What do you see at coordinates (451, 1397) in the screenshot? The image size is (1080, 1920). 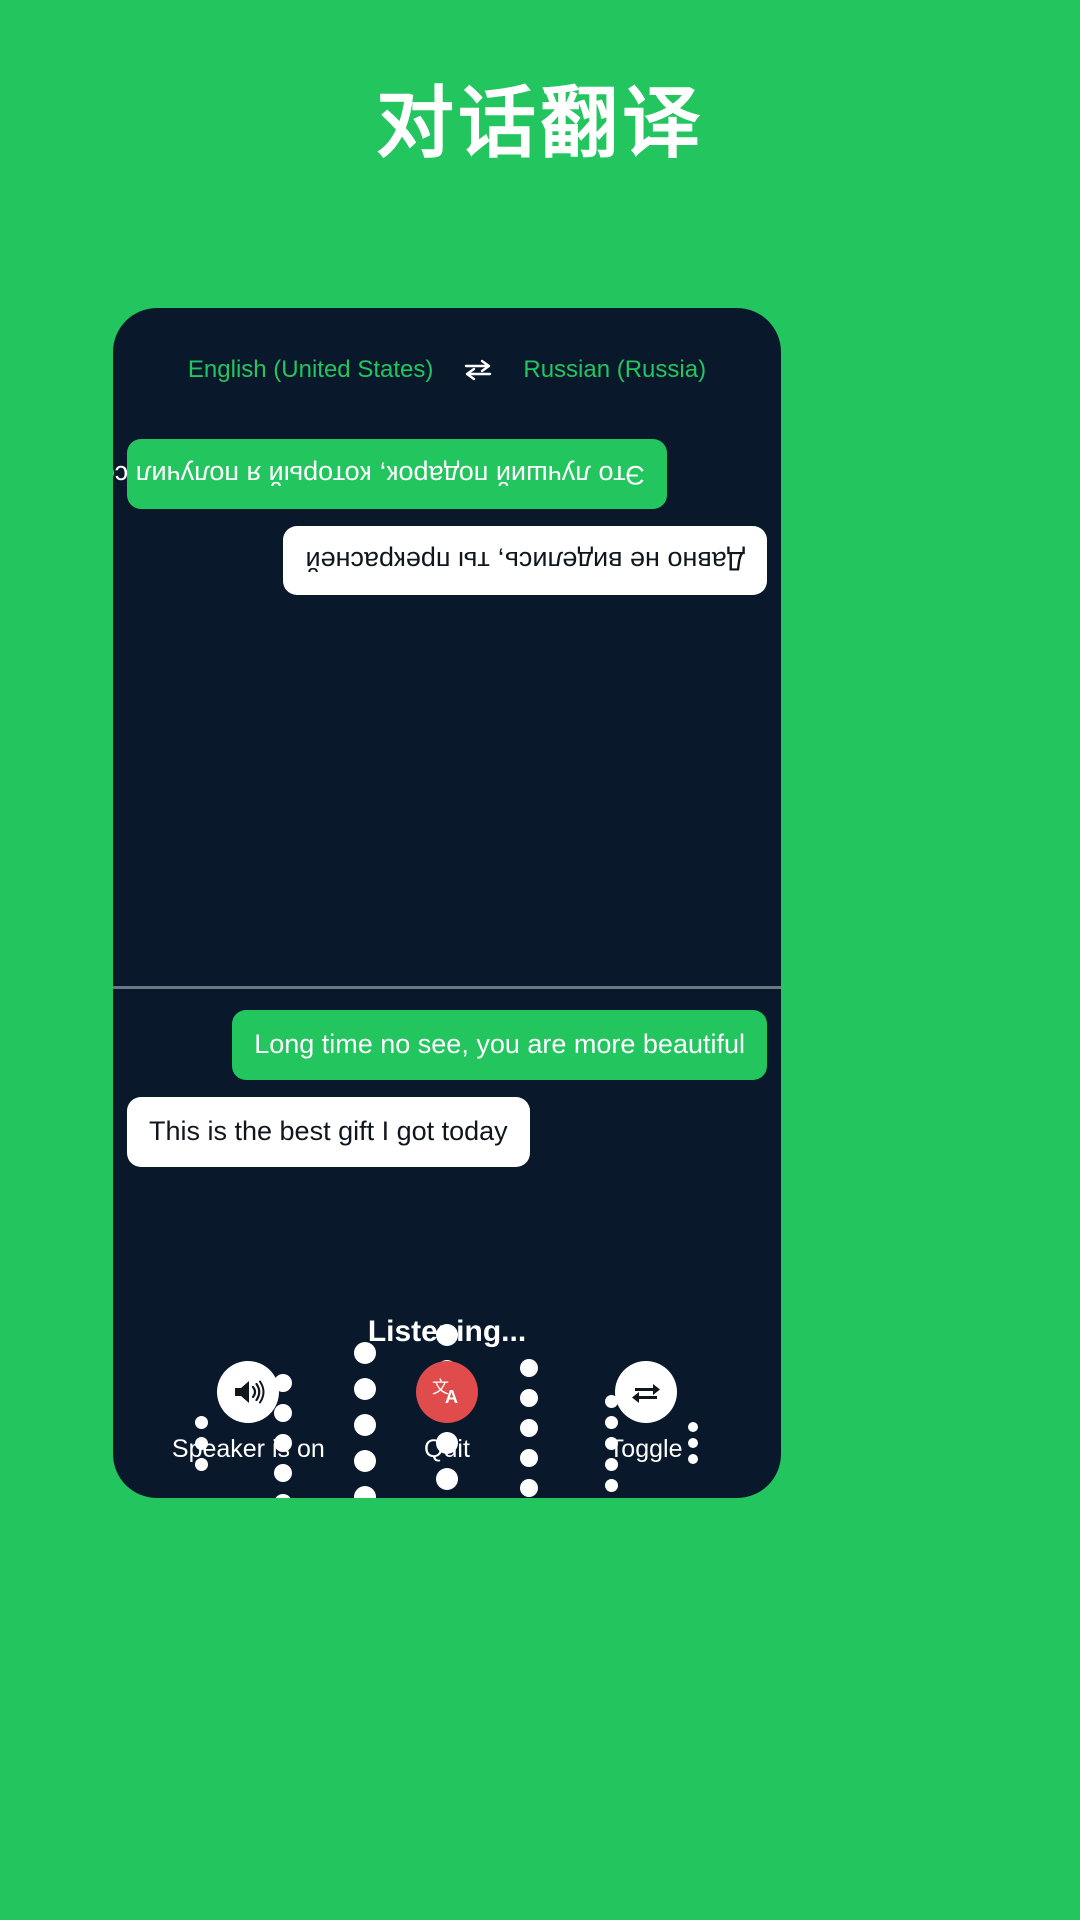 I see `svg-text: A` at bounding box center [451, 1397].